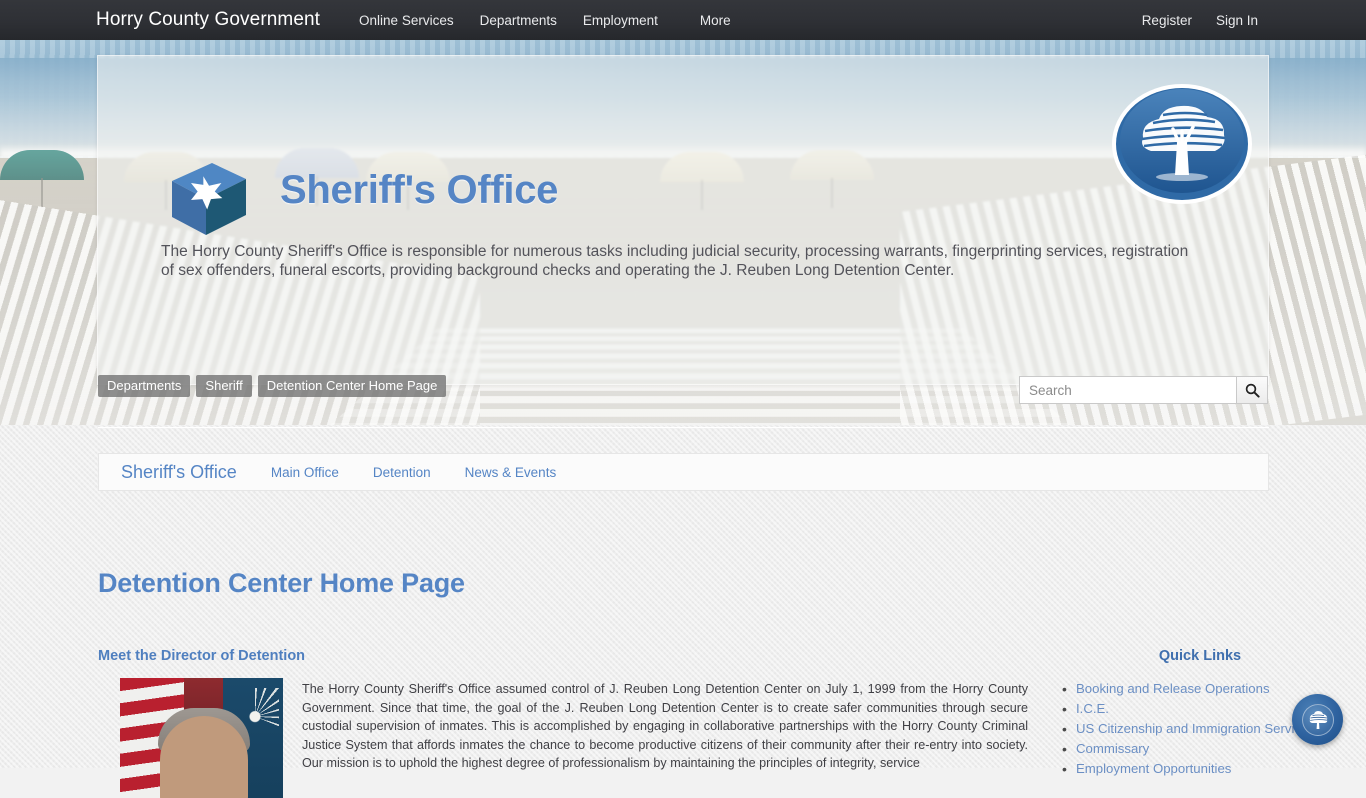  What do you see at coordinates (511, 472) in the screenshot?
I see `tab-news-and-events: News & Events` at bounding box center [511, 472].